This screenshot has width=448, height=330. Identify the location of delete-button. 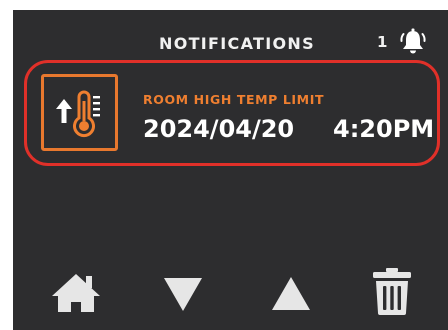
(392, 290).